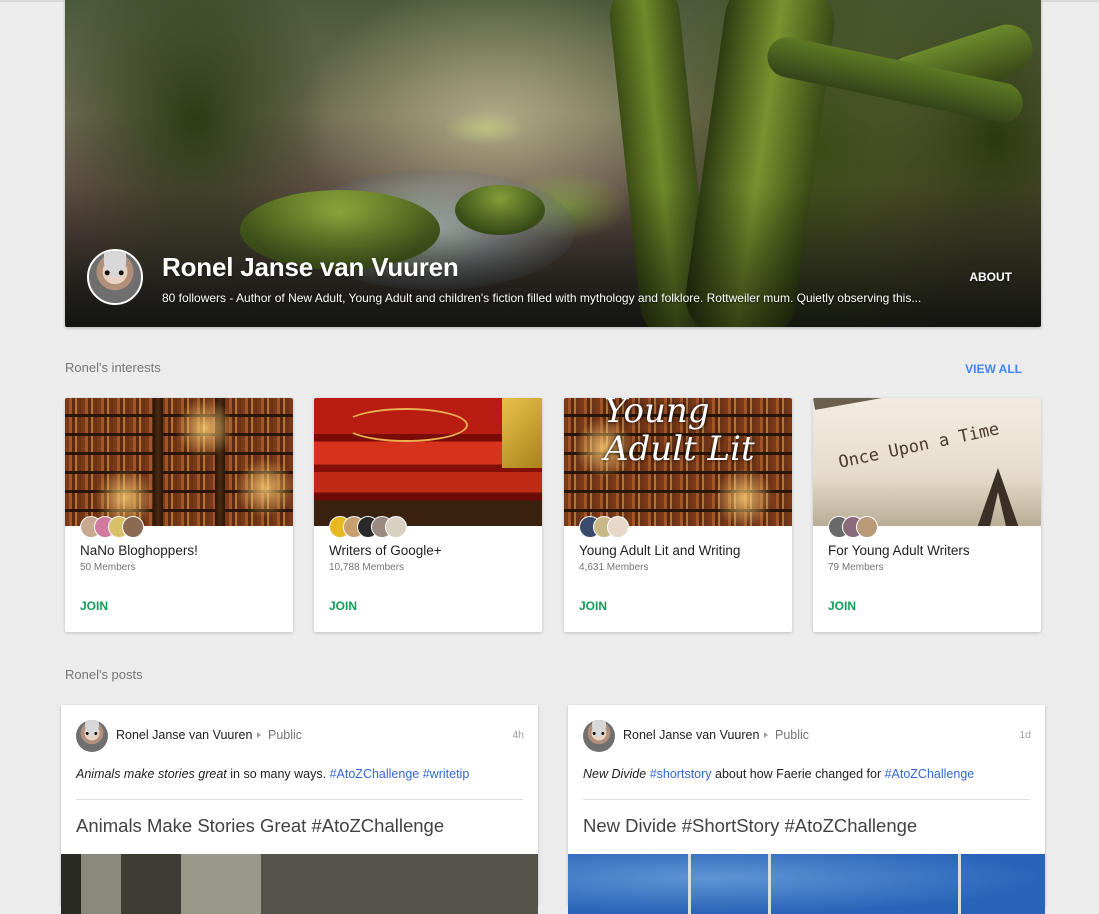 Image resolution: width=1099 pixels, height=914 pixels. Describe the element at coordinates (108, 567) in the screenshot. I see `community-members: 50 Members` at that location.